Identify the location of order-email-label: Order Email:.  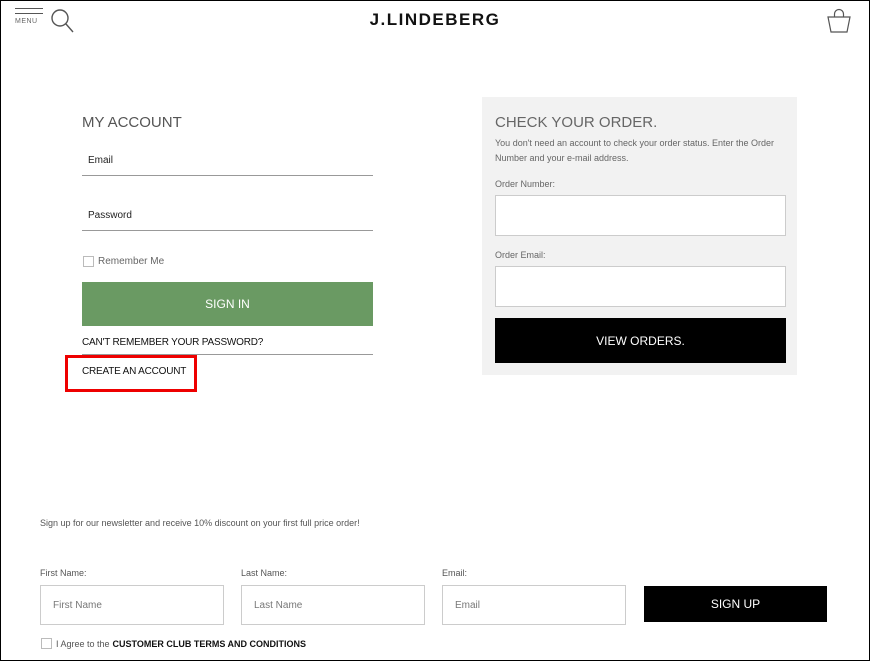
(520, 255).